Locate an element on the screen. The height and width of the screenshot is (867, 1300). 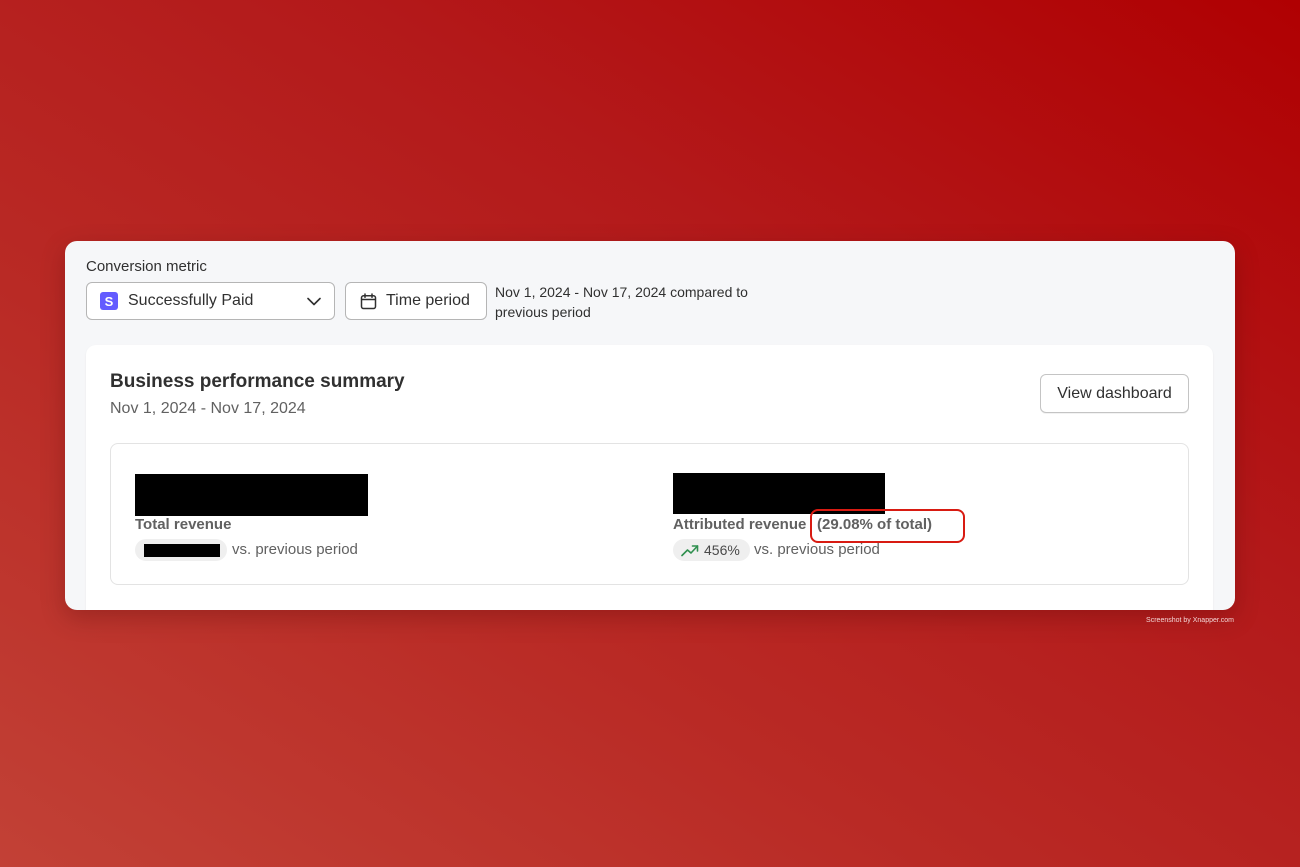
share-highlight-annotation is located at coordinates (887, 526).